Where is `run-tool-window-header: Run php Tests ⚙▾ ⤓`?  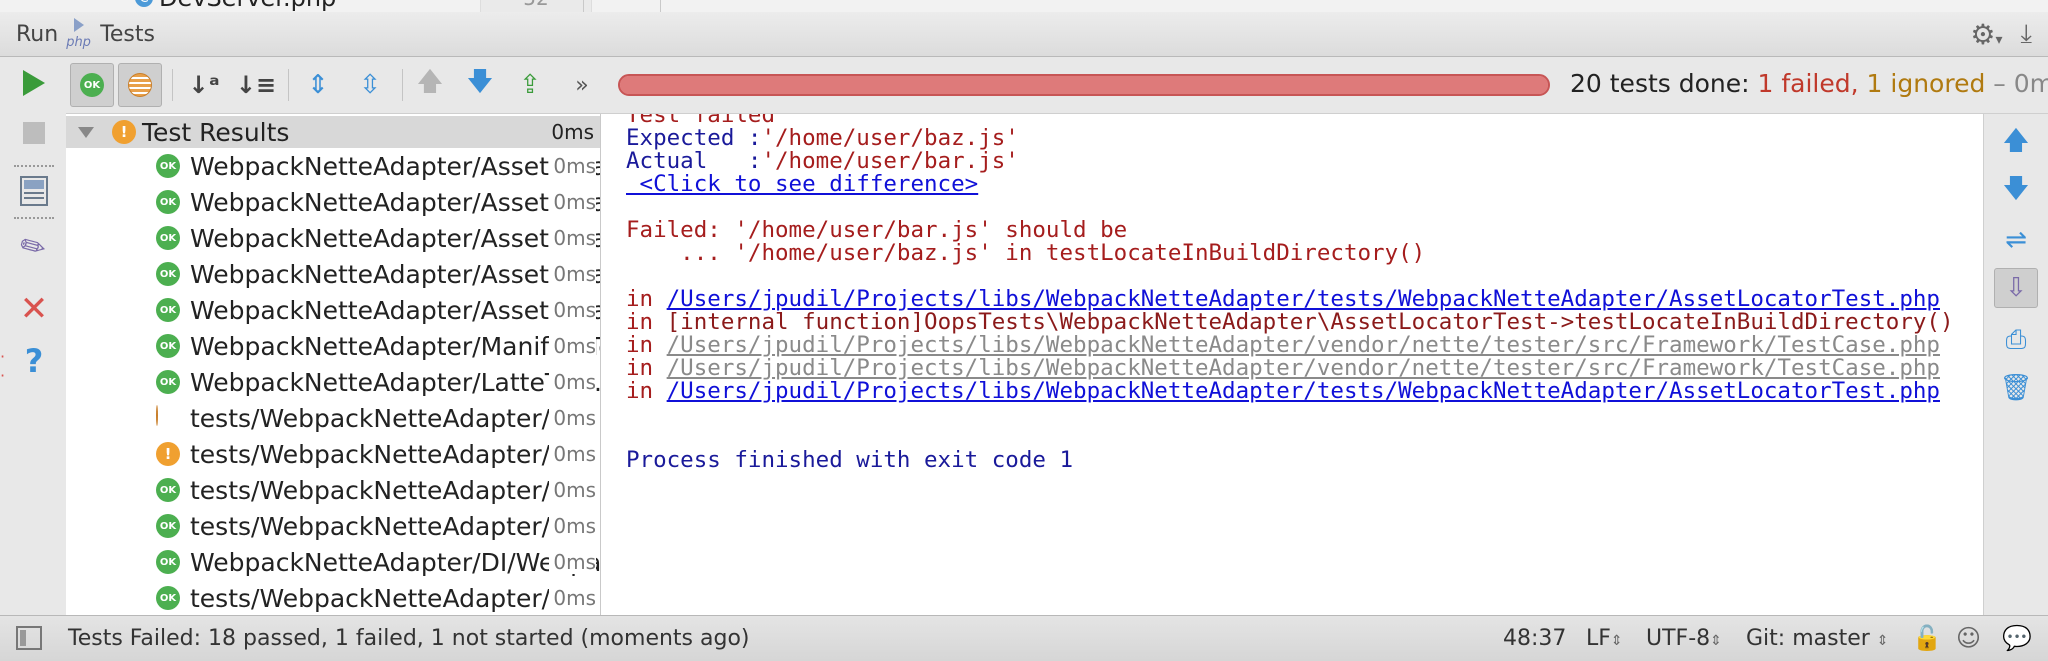 run-tool-window-header: Run php Tests ⚙▾ ⤓ is located at coordinates (1024, 34).